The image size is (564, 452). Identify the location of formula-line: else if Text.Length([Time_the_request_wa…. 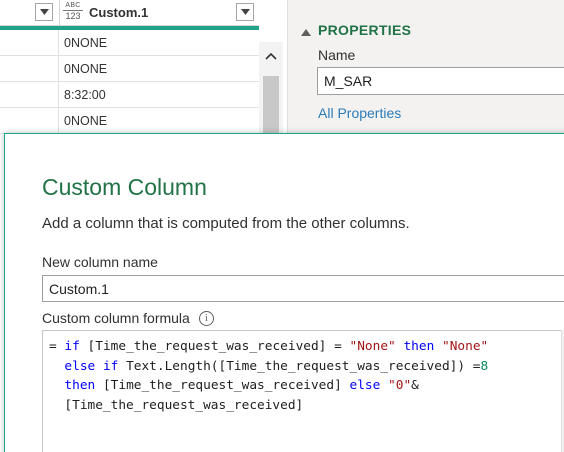
(302, 367).